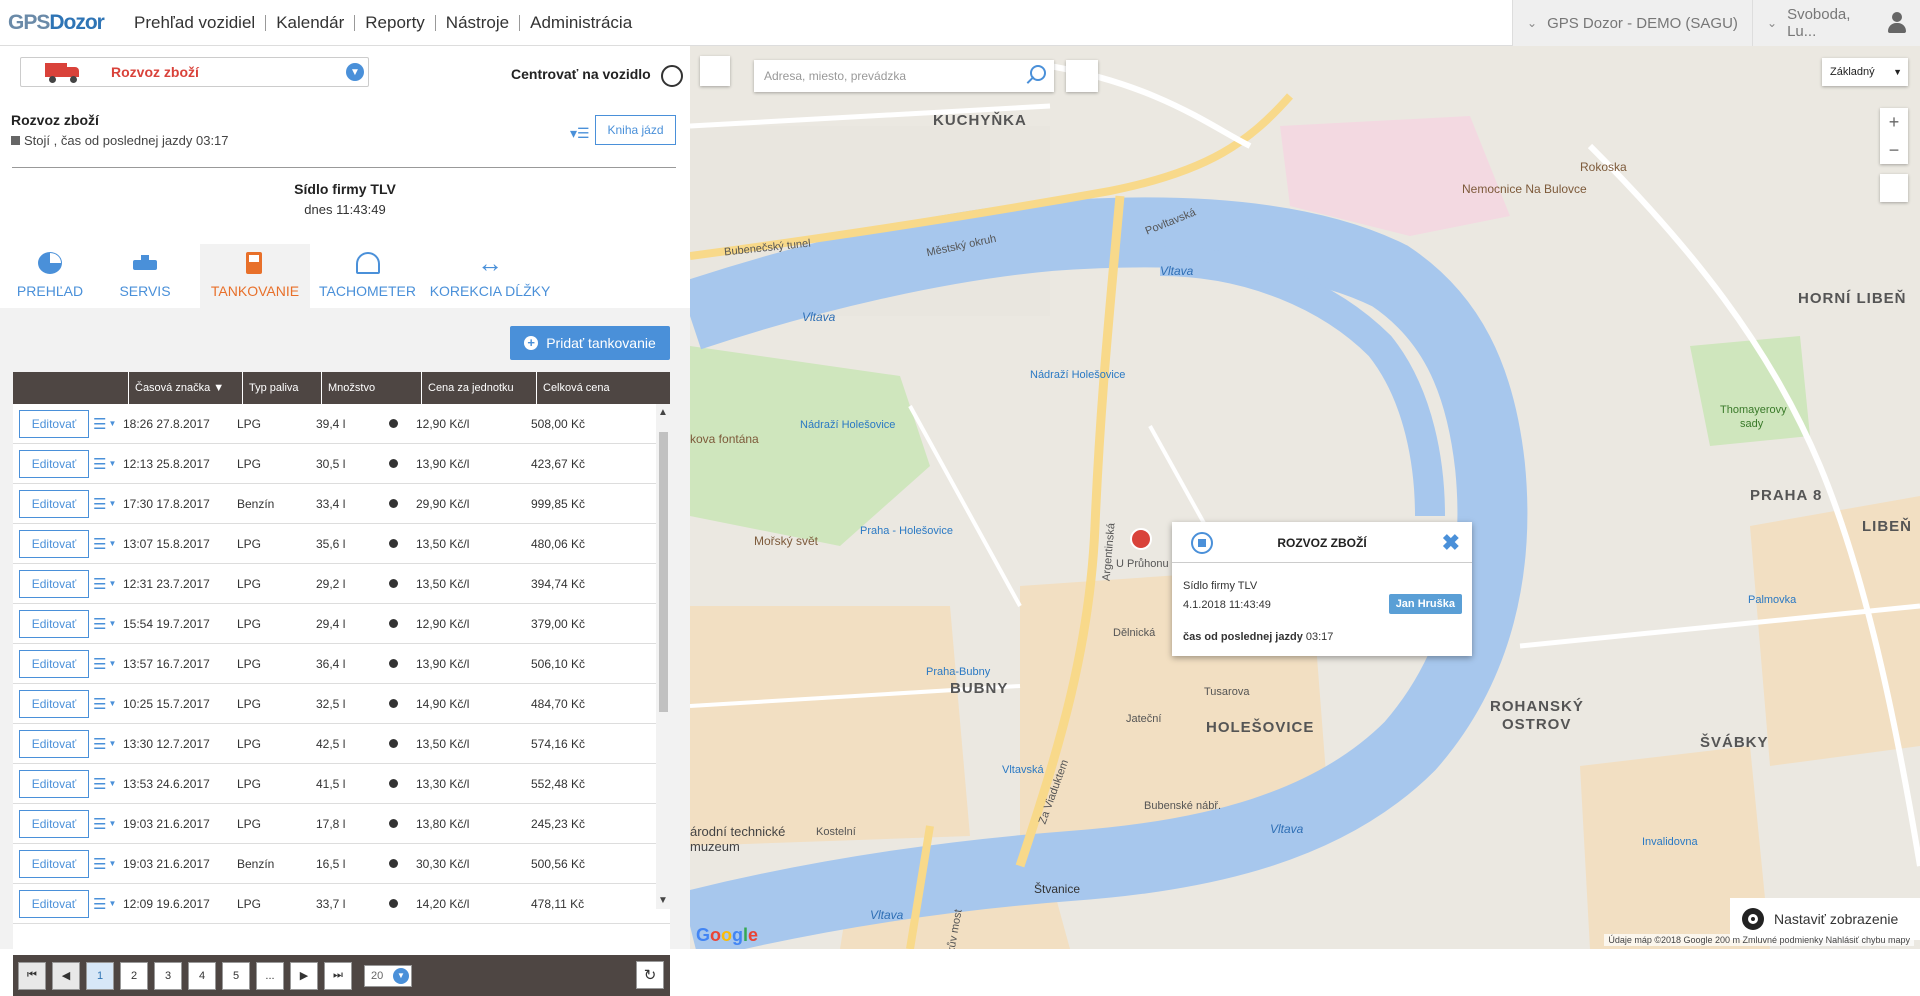 The height and width of the screenshot is (996, 1920). What do you see at coordinates (255, 276) in the screenshot?
I see `tab-refueling: TANKOVANIE` at bounding box center [255, 276].